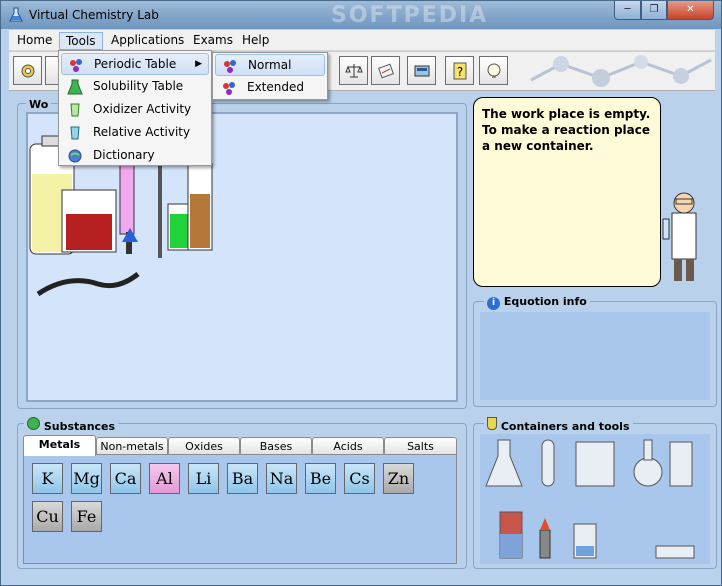 This screenshot has width=722, height=586. I want to click on atom-icon, so click(33, 423).